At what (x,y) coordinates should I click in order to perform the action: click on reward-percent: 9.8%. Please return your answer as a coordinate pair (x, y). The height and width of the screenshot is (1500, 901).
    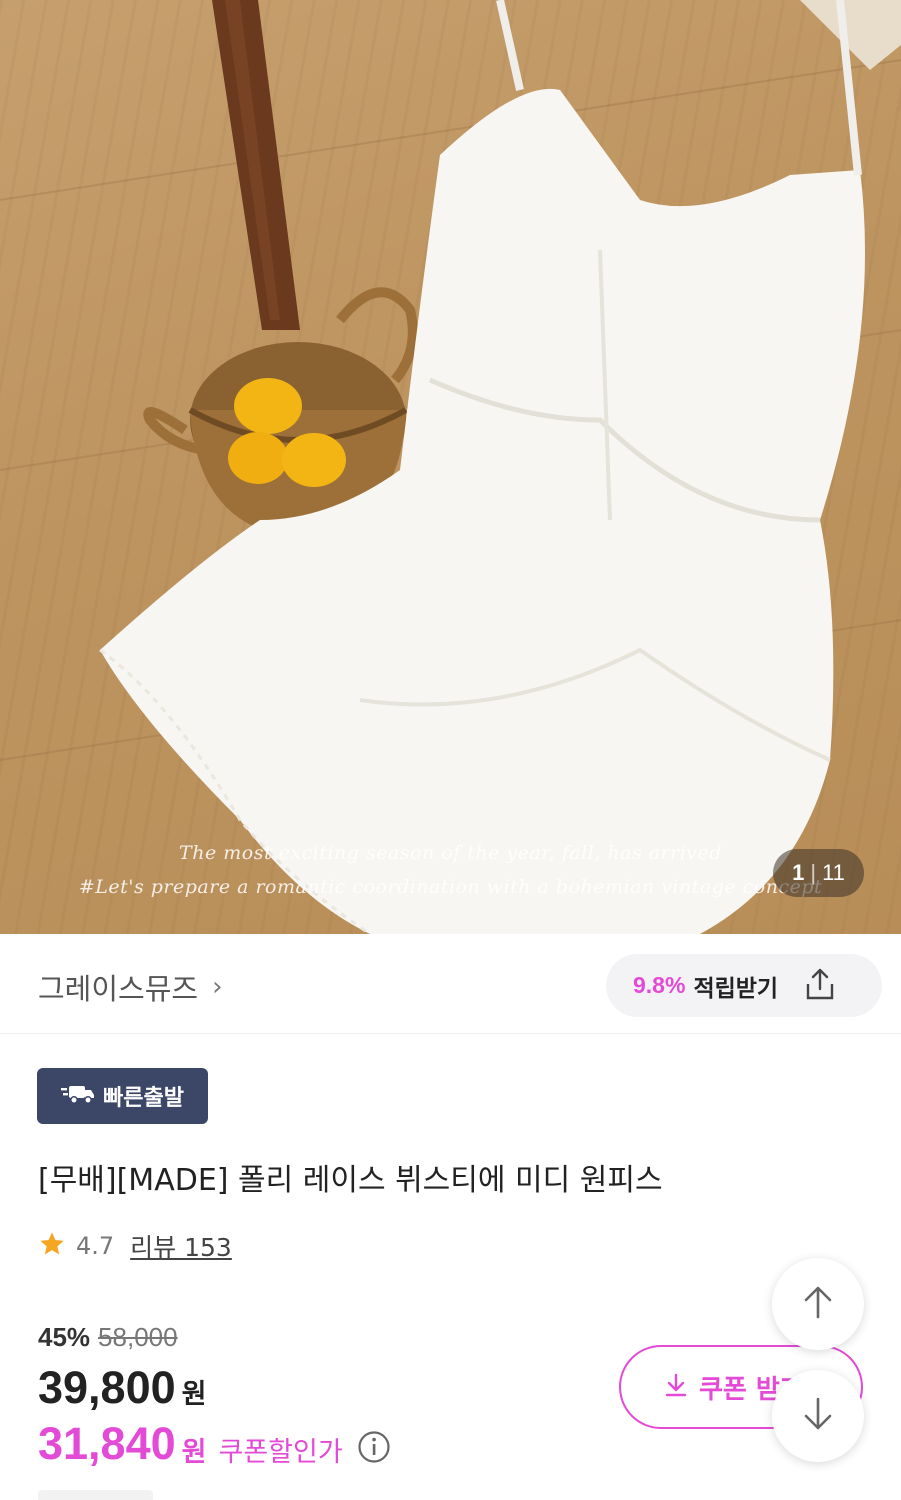
    Looking at the image, I should click on (659, 985).